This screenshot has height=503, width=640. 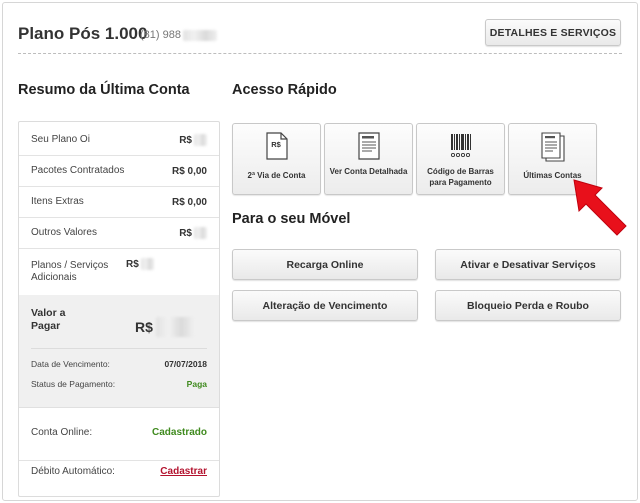 What do you see at coordinates (60, 139) in the screenshot?
I see `summary-row-label: Seu Plano Oi` at bounding box center [60, 139].